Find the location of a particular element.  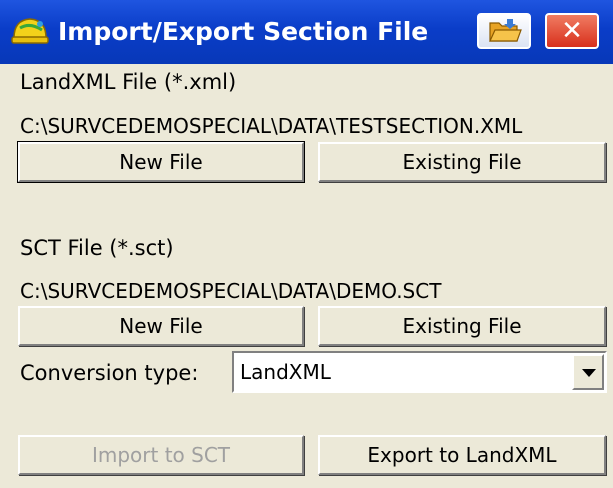

close-button: ✕ is located at coordinates (572, 31).